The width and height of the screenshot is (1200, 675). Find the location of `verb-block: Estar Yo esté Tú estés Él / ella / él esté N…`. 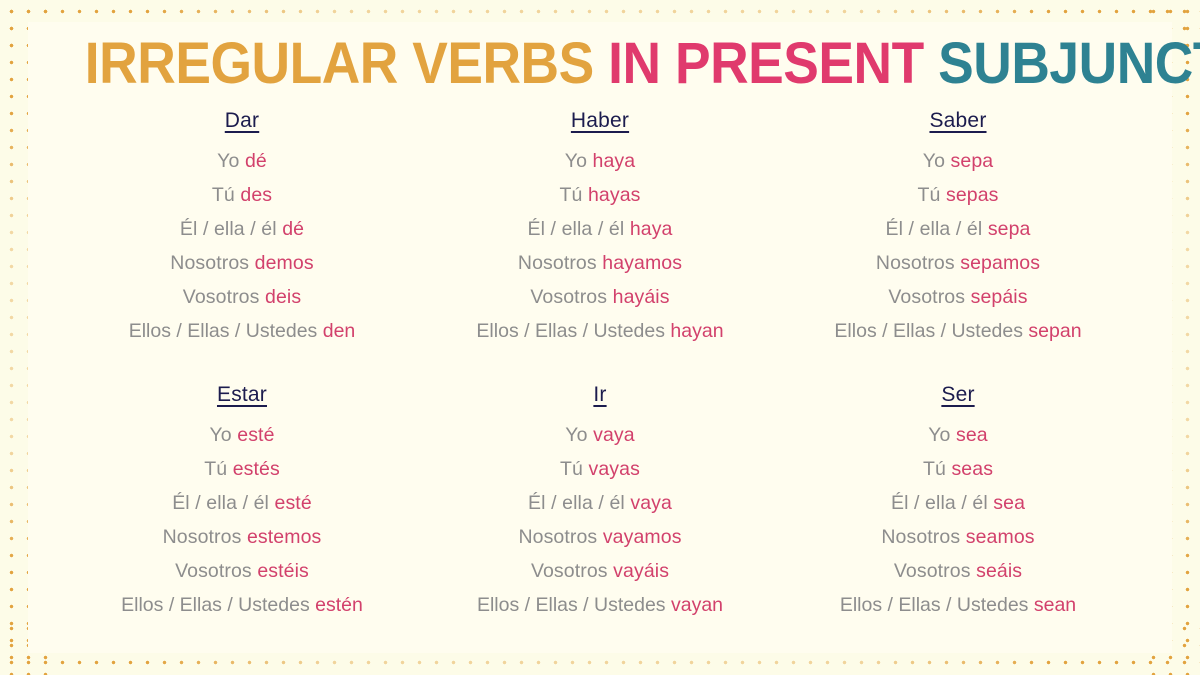

verb-block: Estar Yo esté Tú estés Él / ella / él esté N… is located at coordinates (242, 517).